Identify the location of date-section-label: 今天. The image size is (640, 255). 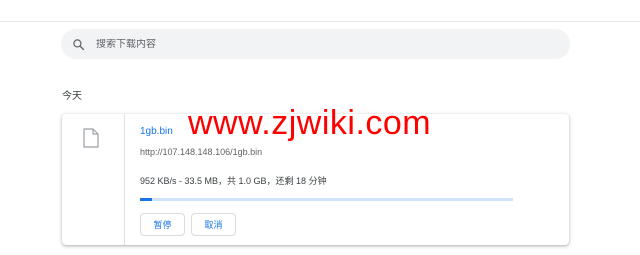
(72, 96).